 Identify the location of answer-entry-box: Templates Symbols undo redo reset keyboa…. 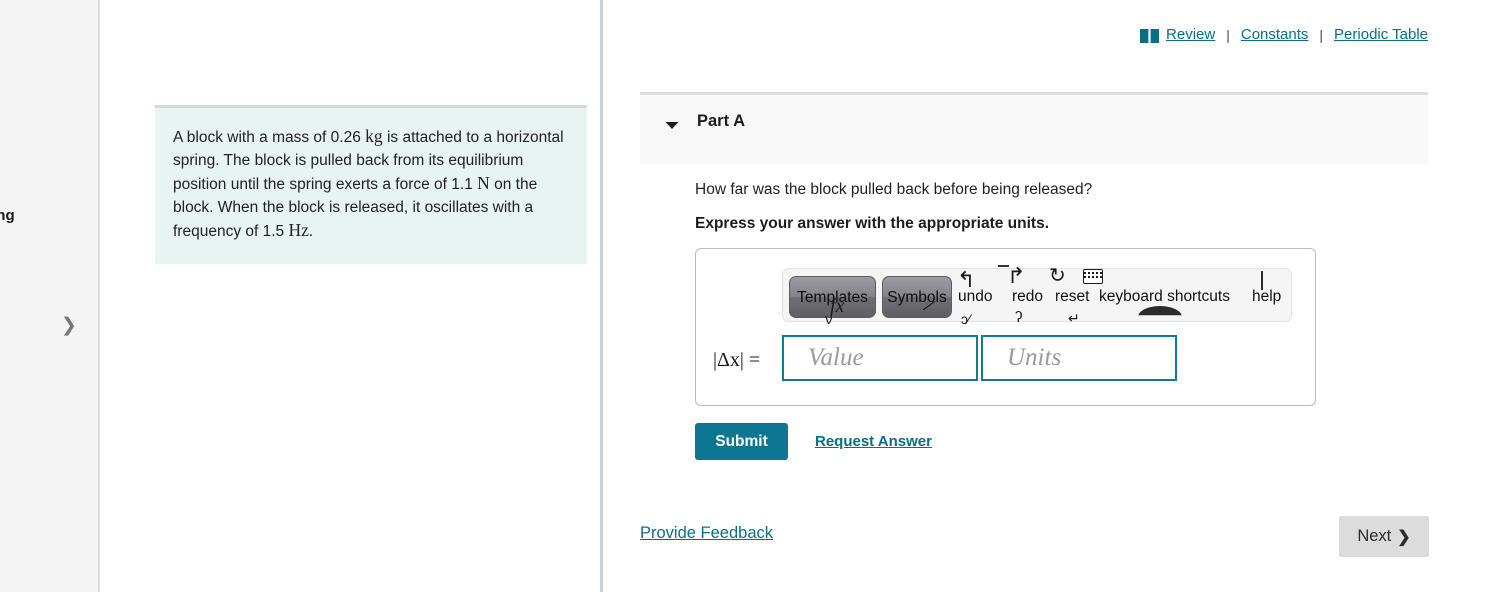
(1005, 327).